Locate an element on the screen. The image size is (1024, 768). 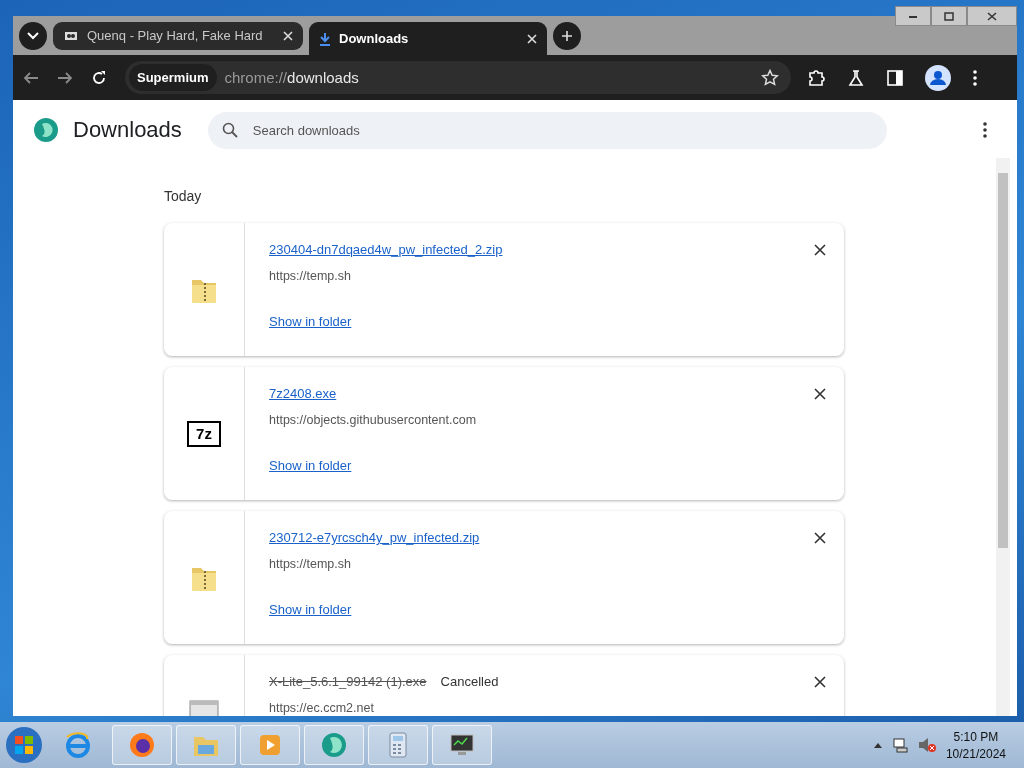
file-link: 7z2408.exe is located at coordinates (303, 393).